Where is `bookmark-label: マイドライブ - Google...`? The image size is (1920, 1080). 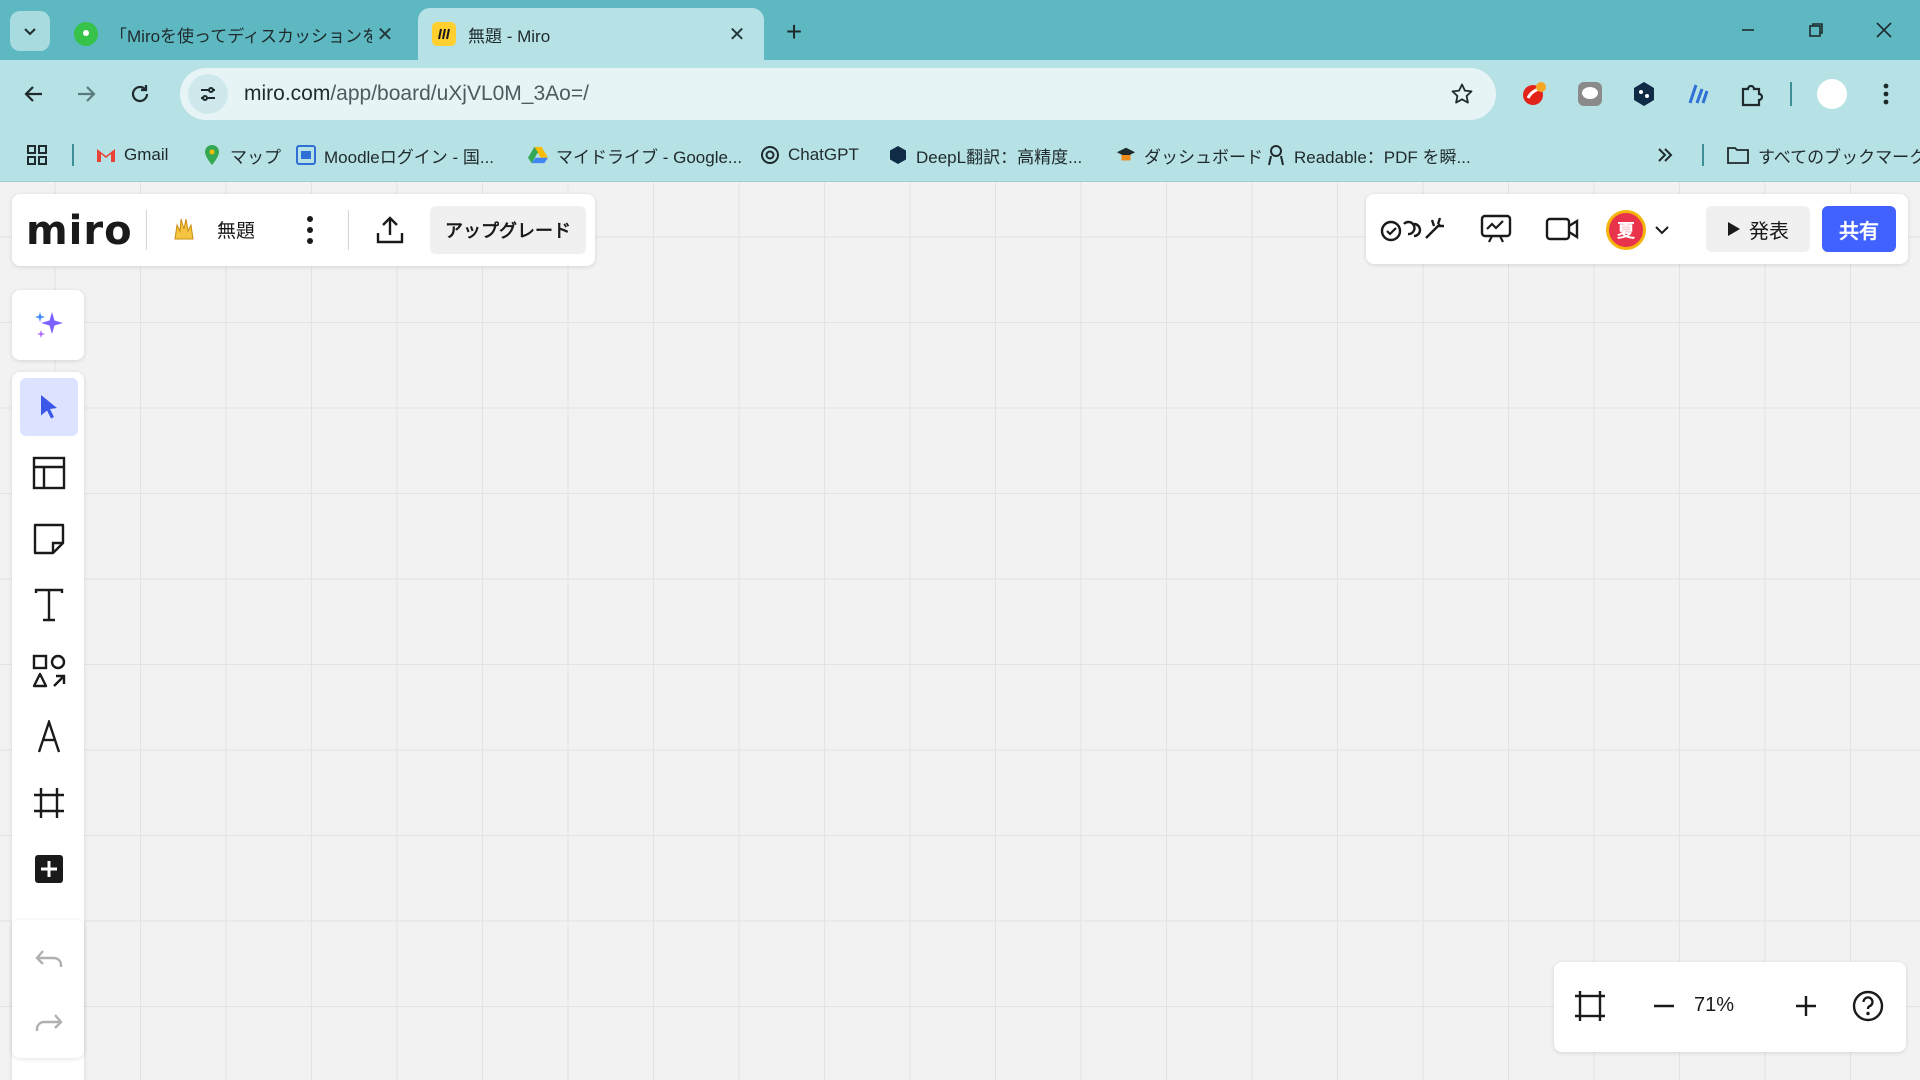 bookmark-label: マイドライブ - Google... is located at coordinates (649, 157).